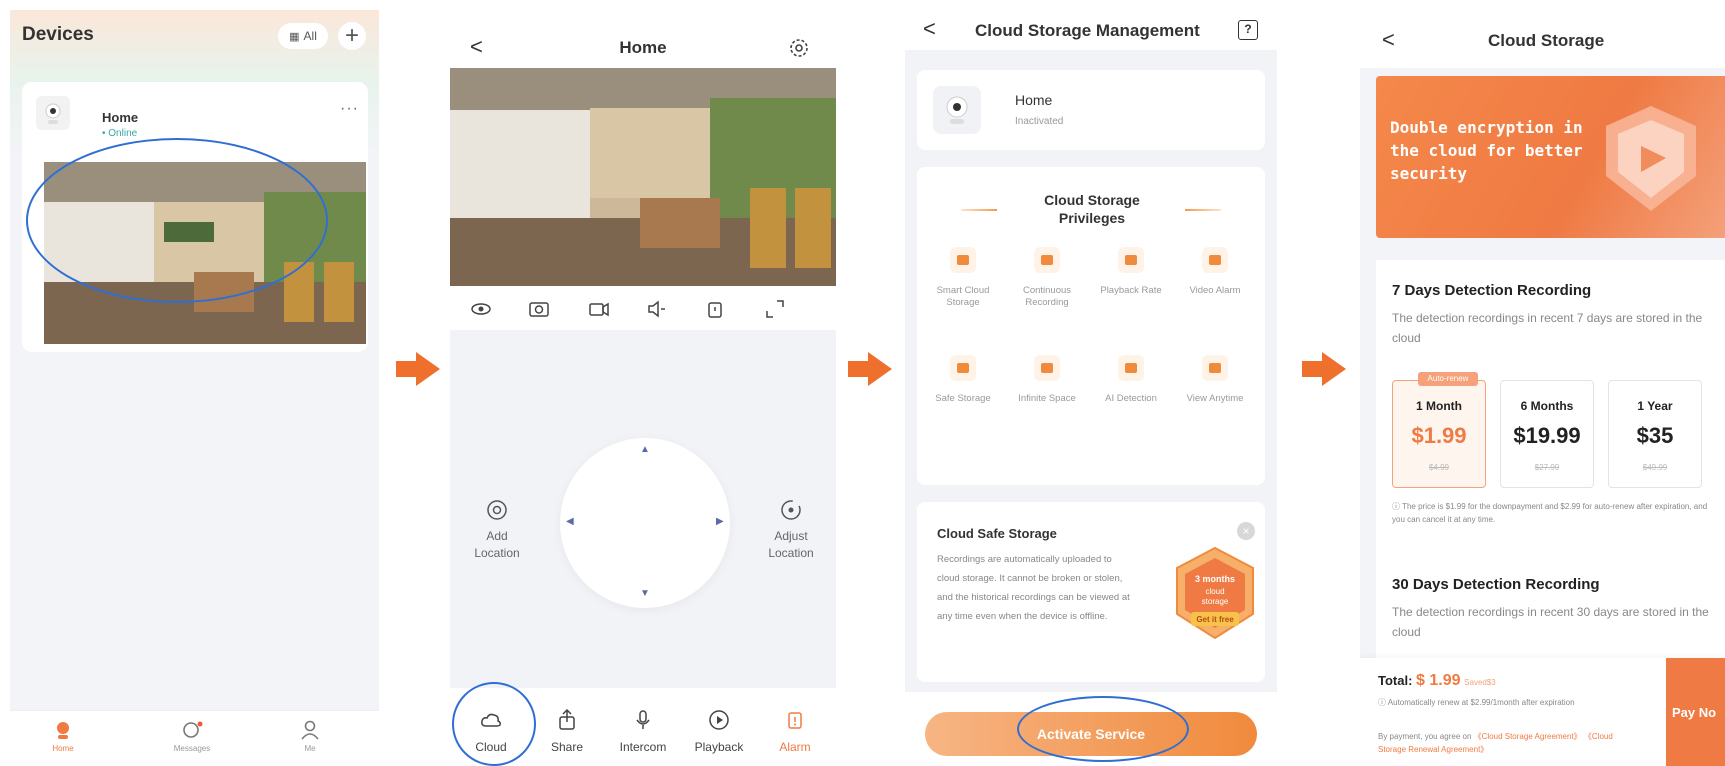  I want to click on playback-button: Playback, so click(719, 731).